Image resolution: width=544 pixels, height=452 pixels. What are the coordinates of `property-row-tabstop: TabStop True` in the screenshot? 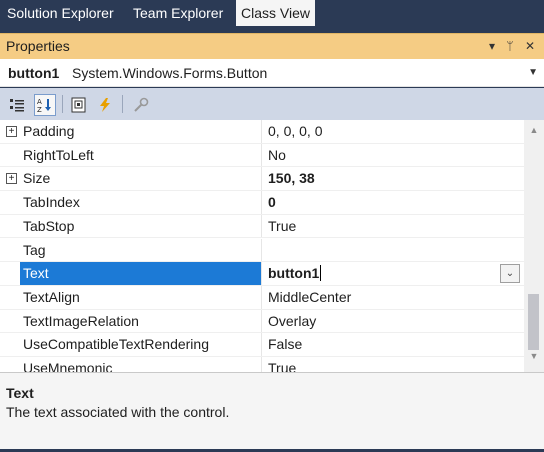 It's located at (262, 226).